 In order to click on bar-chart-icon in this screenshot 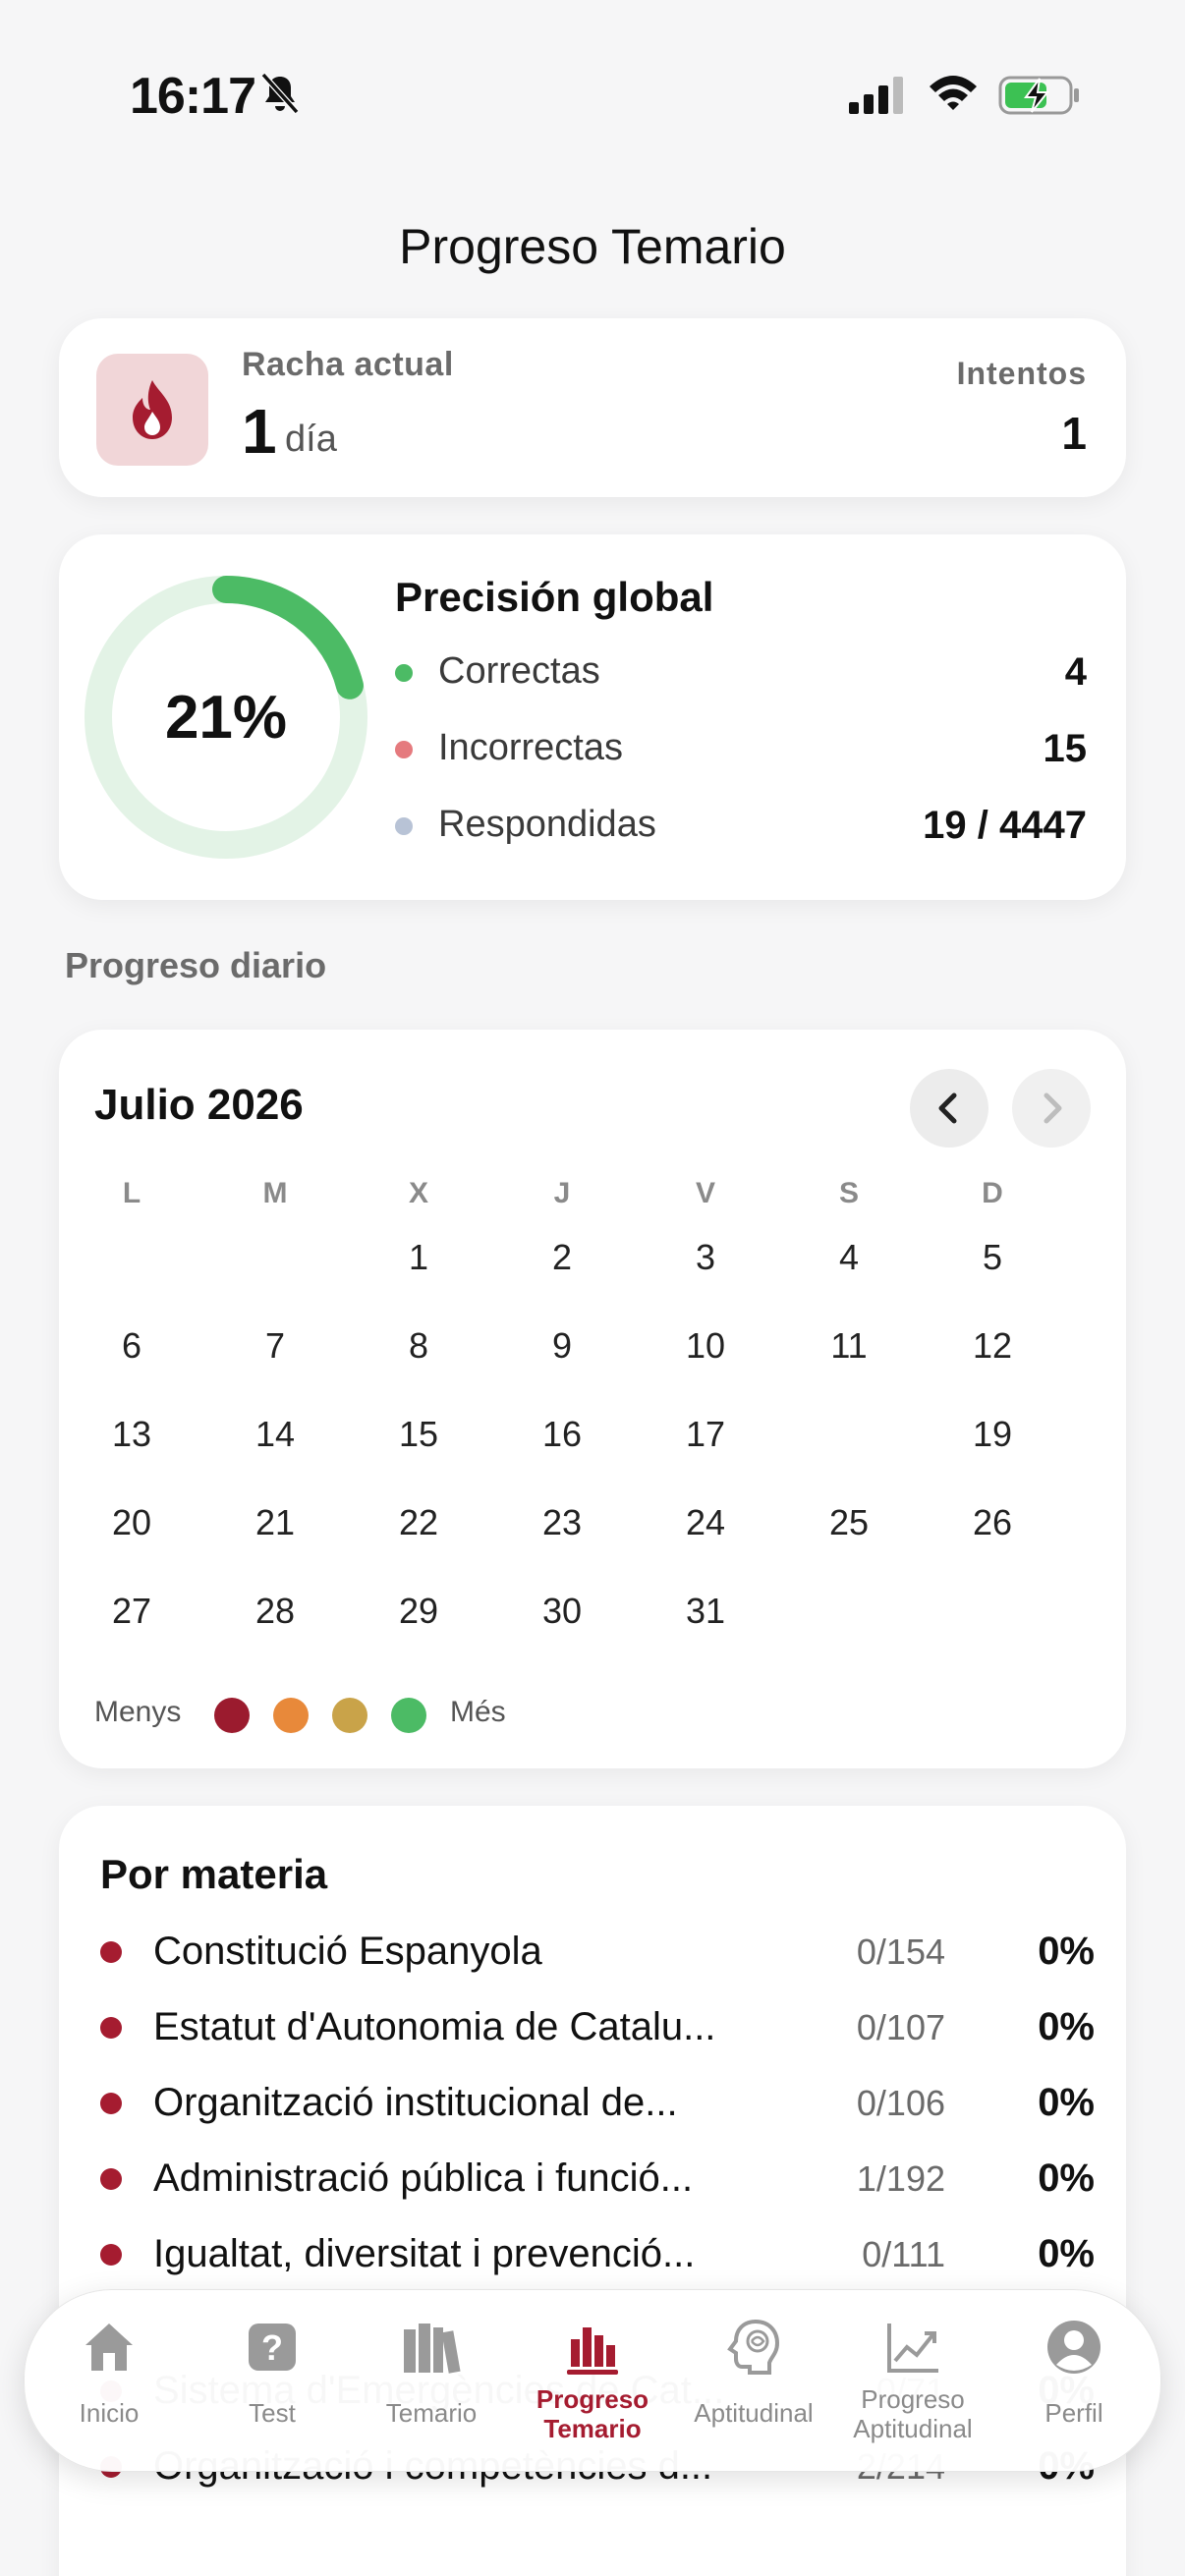, I will do `click(592, 2347)`.